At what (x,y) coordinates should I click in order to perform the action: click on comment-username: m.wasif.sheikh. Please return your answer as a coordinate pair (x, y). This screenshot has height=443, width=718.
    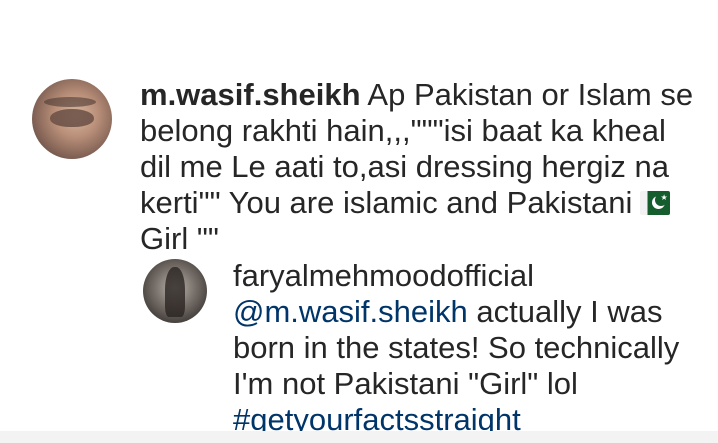
    Looking at the image, I should click on (250, 94).